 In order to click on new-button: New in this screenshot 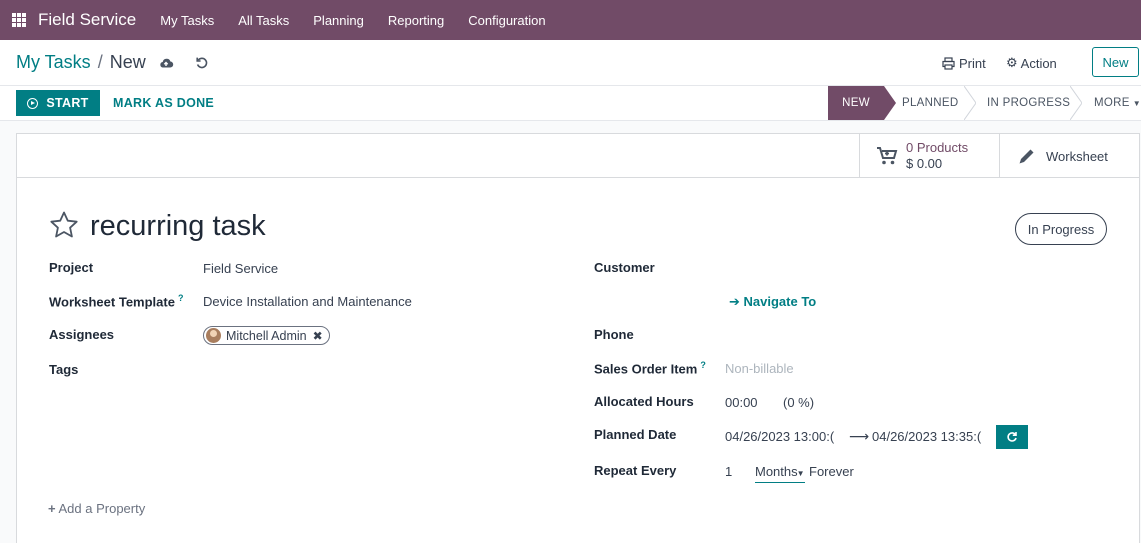, I will do `click(1115, 62)`.